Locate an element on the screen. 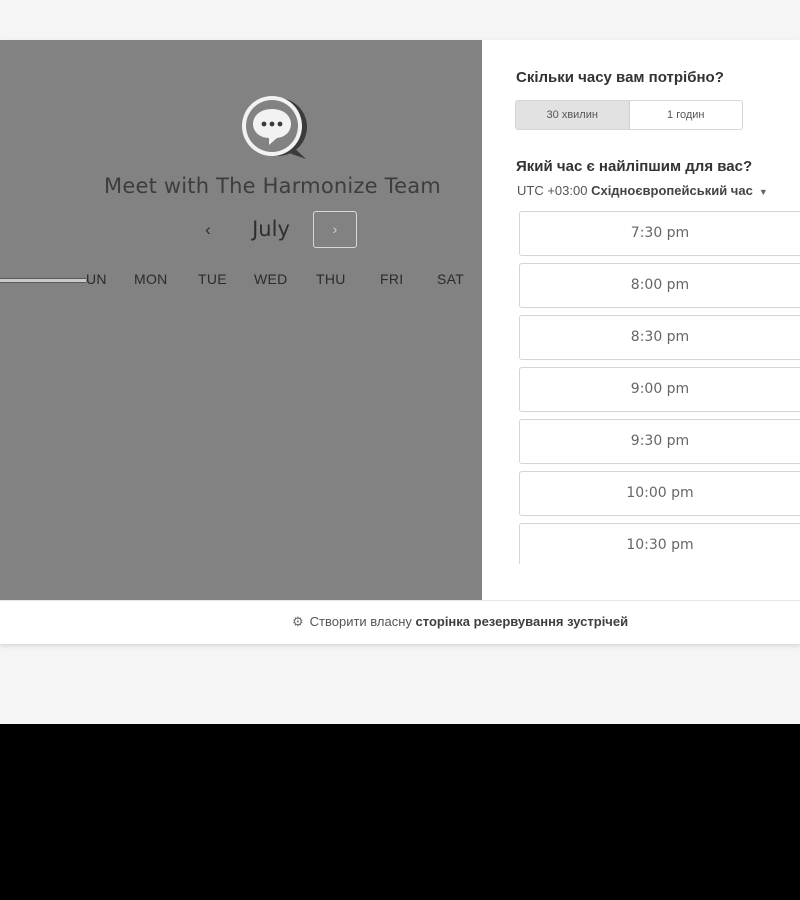 Image resolution: width=800 pixels, height=900 pixels. time-slot-button: 9:30 pm is located at coordinates (659, 441).